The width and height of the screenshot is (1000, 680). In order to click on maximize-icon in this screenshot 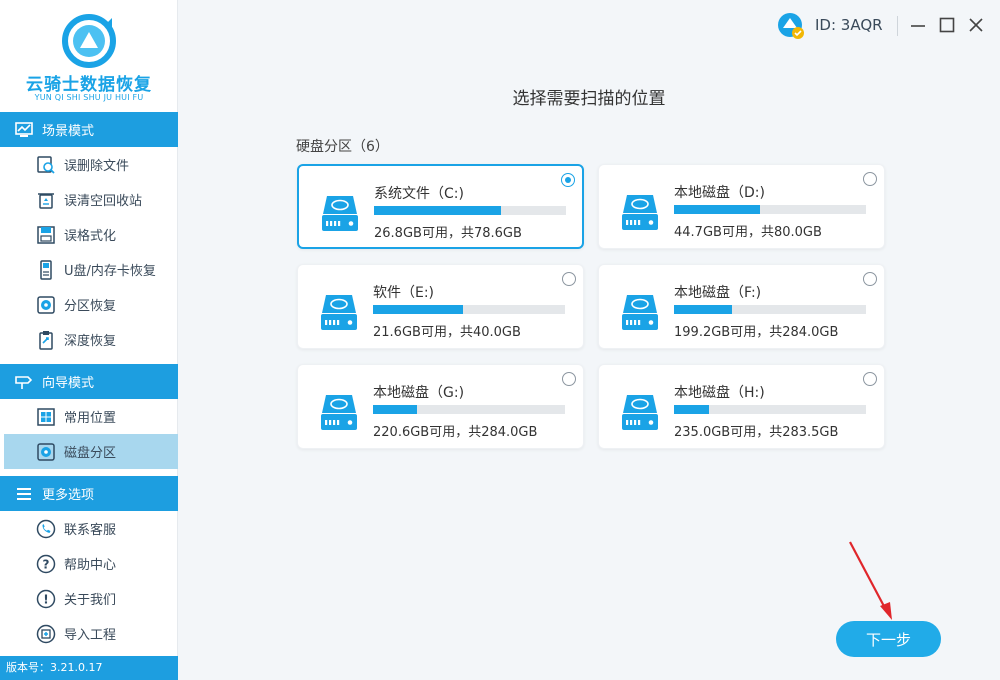, I will do `click(947, 25)`.